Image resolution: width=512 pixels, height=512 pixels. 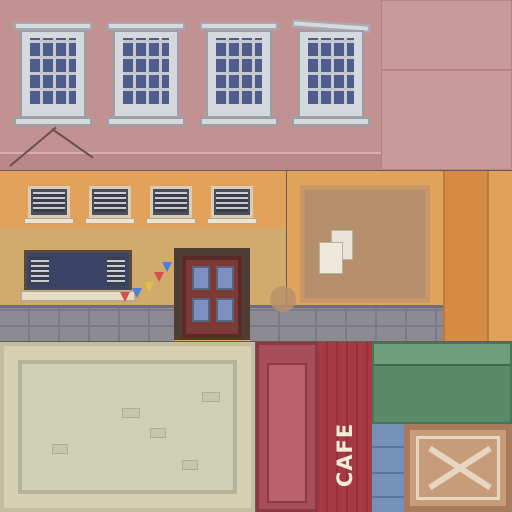 I want to click on red-door-inset, so click(x=287, y=433).